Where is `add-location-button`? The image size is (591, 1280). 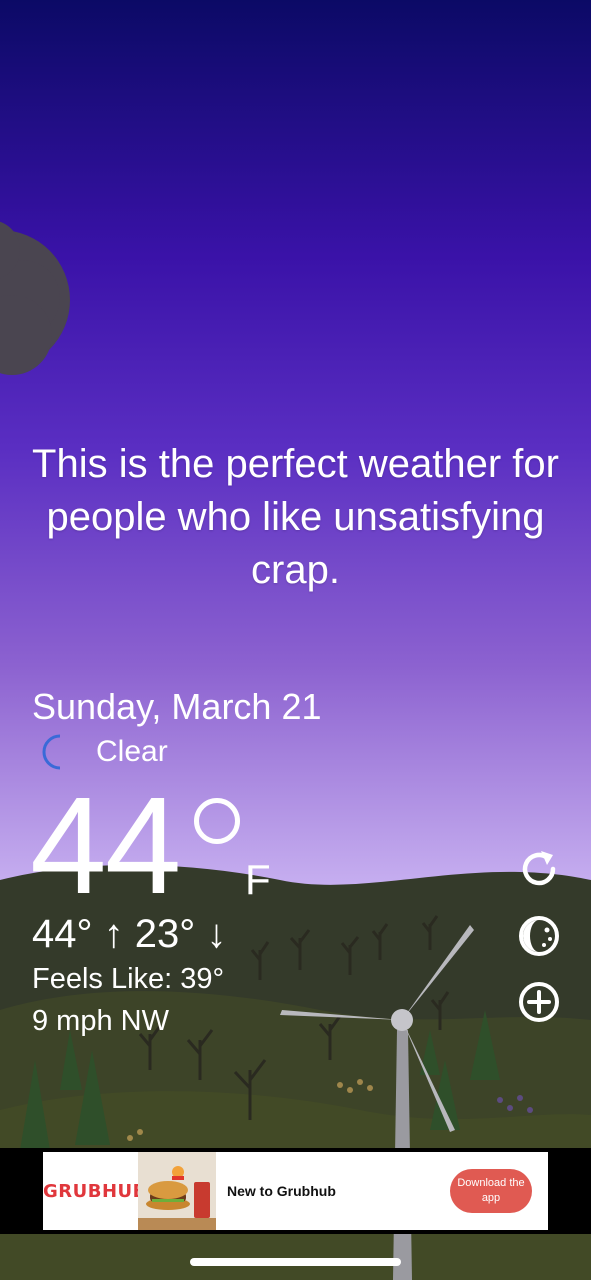
add-location-button is located at coordinates (539, 1002).